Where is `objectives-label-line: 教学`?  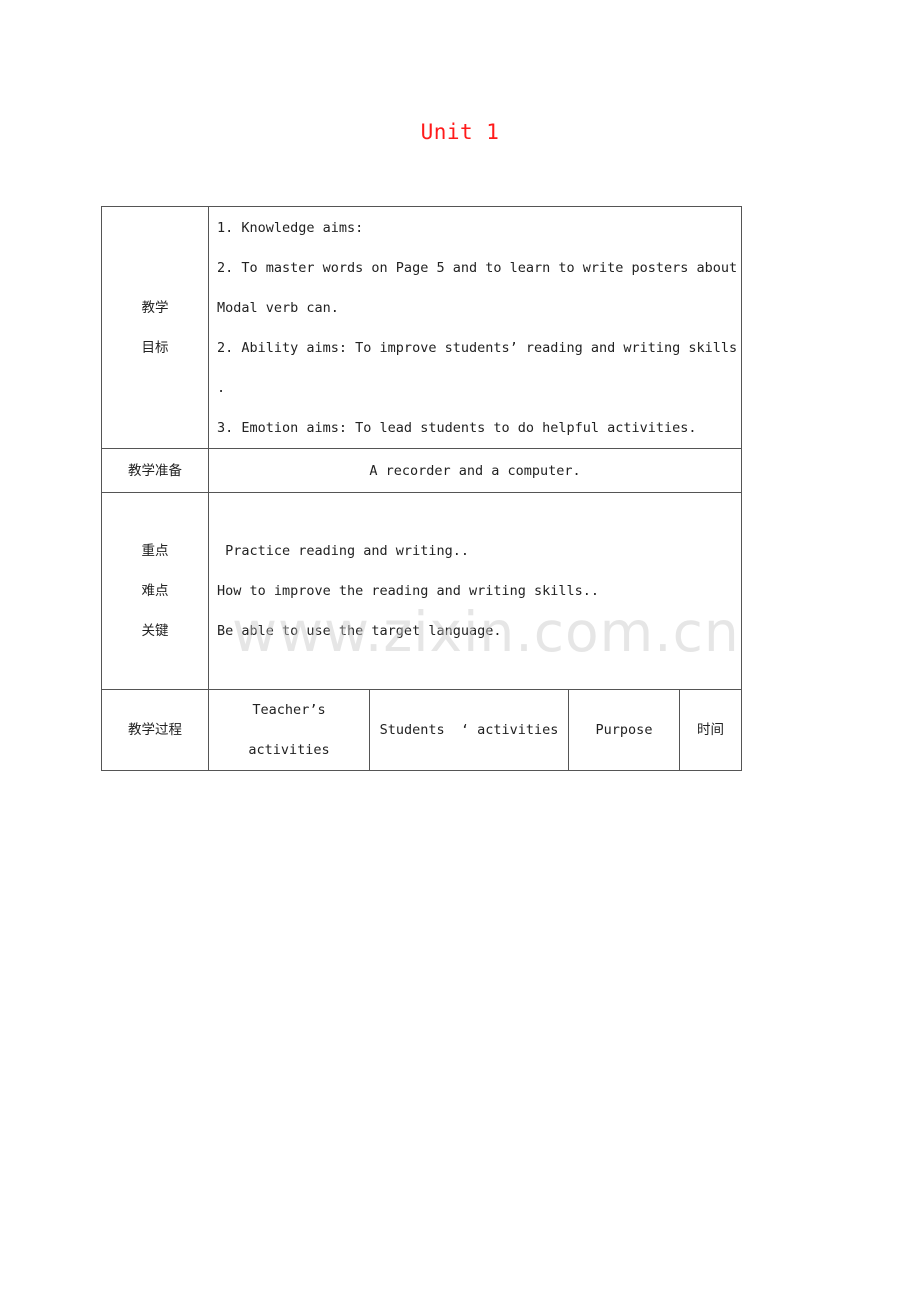 objectives-label-line: 教学 is located at coordinates (155, 307).